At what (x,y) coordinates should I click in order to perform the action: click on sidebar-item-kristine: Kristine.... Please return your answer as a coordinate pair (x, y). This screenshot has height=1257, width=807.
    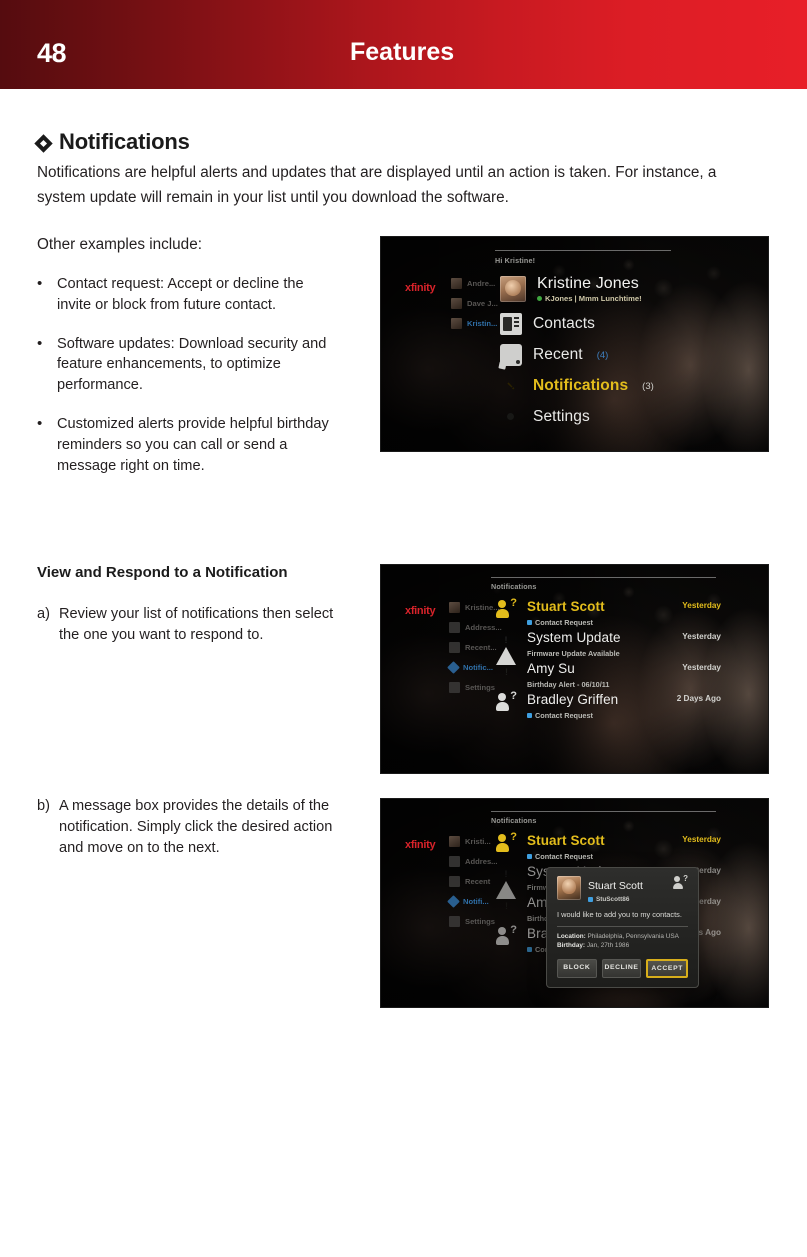
    Looking at the image, I should click on (475, 607).